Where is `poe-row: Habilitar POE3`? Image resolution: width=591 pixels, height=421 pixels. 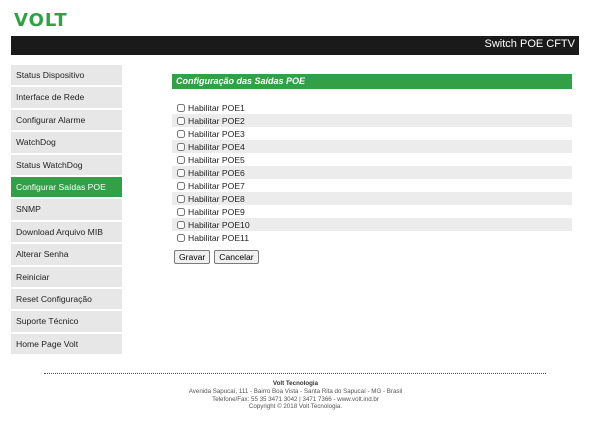
poe-row: Habilitar POE3 is located at coordinates (372, 133).